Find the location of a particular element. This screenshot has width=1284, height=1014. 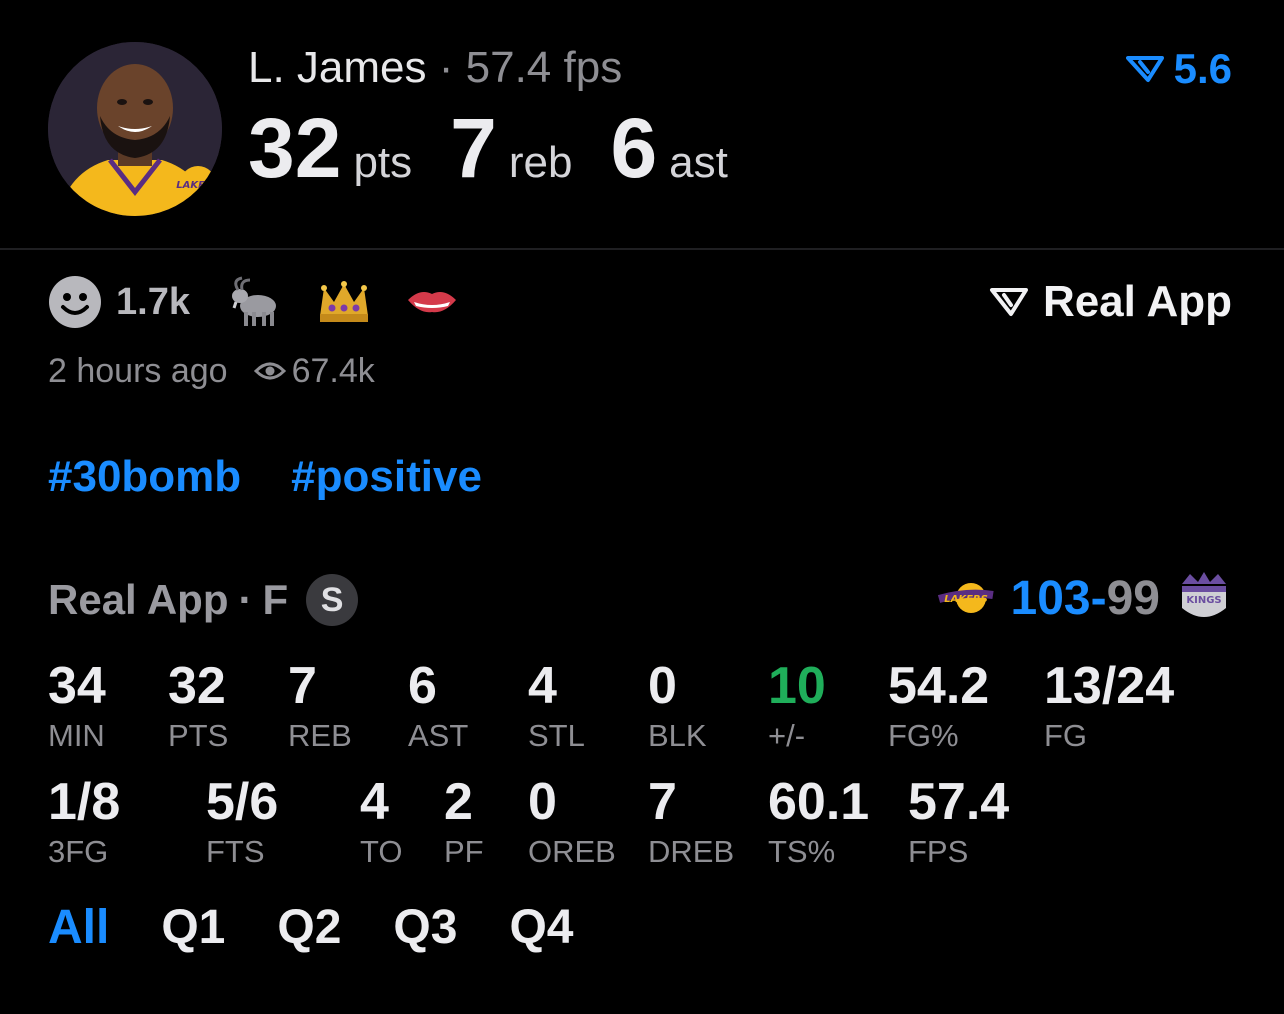

lakers-logo: LAKERS is located at coordinates (965, 598).